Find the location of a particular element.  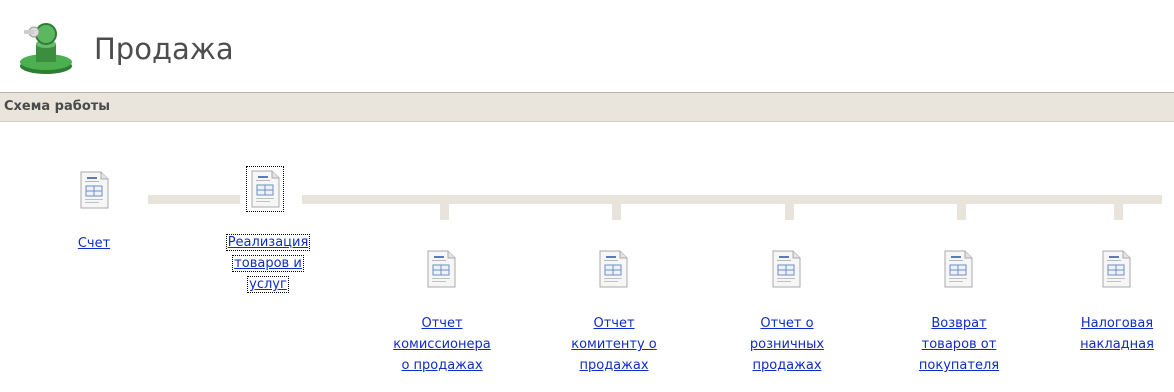

committent-report-doc-icon is located at coordinates (613, 269).